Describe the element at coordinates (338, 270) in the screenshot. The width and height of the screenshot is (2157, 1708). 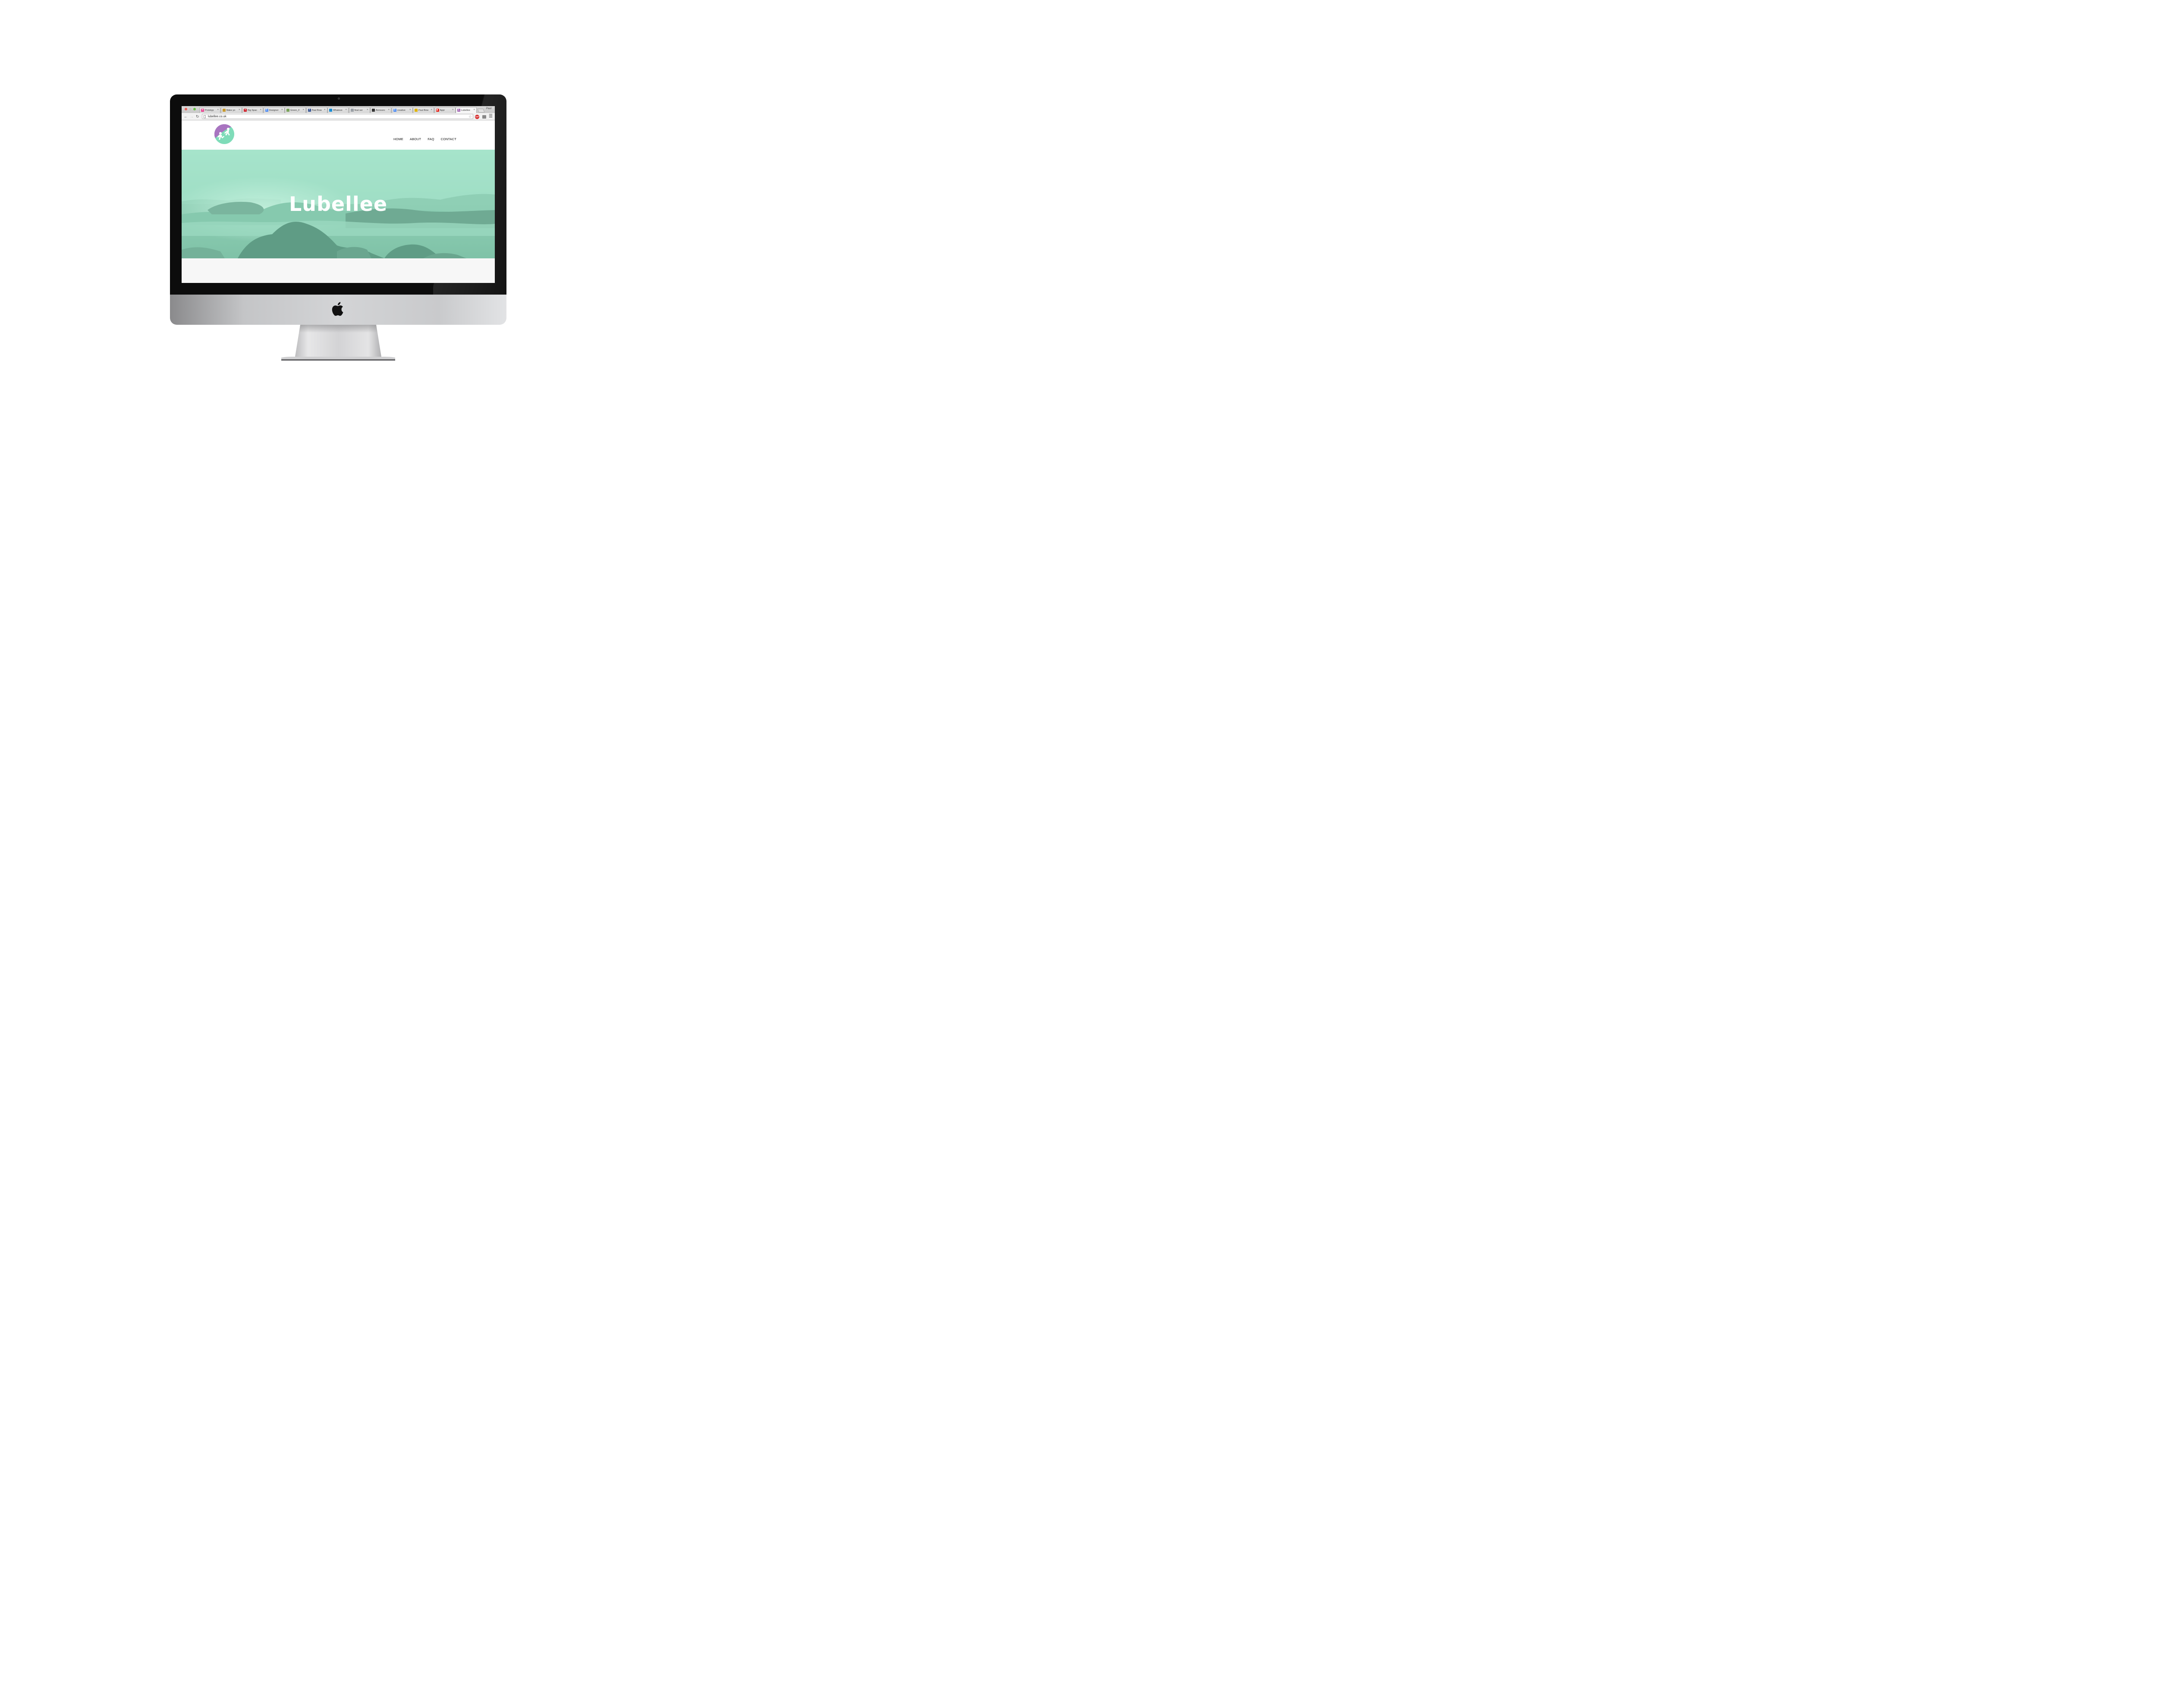
I see `page-content-area` at that location.